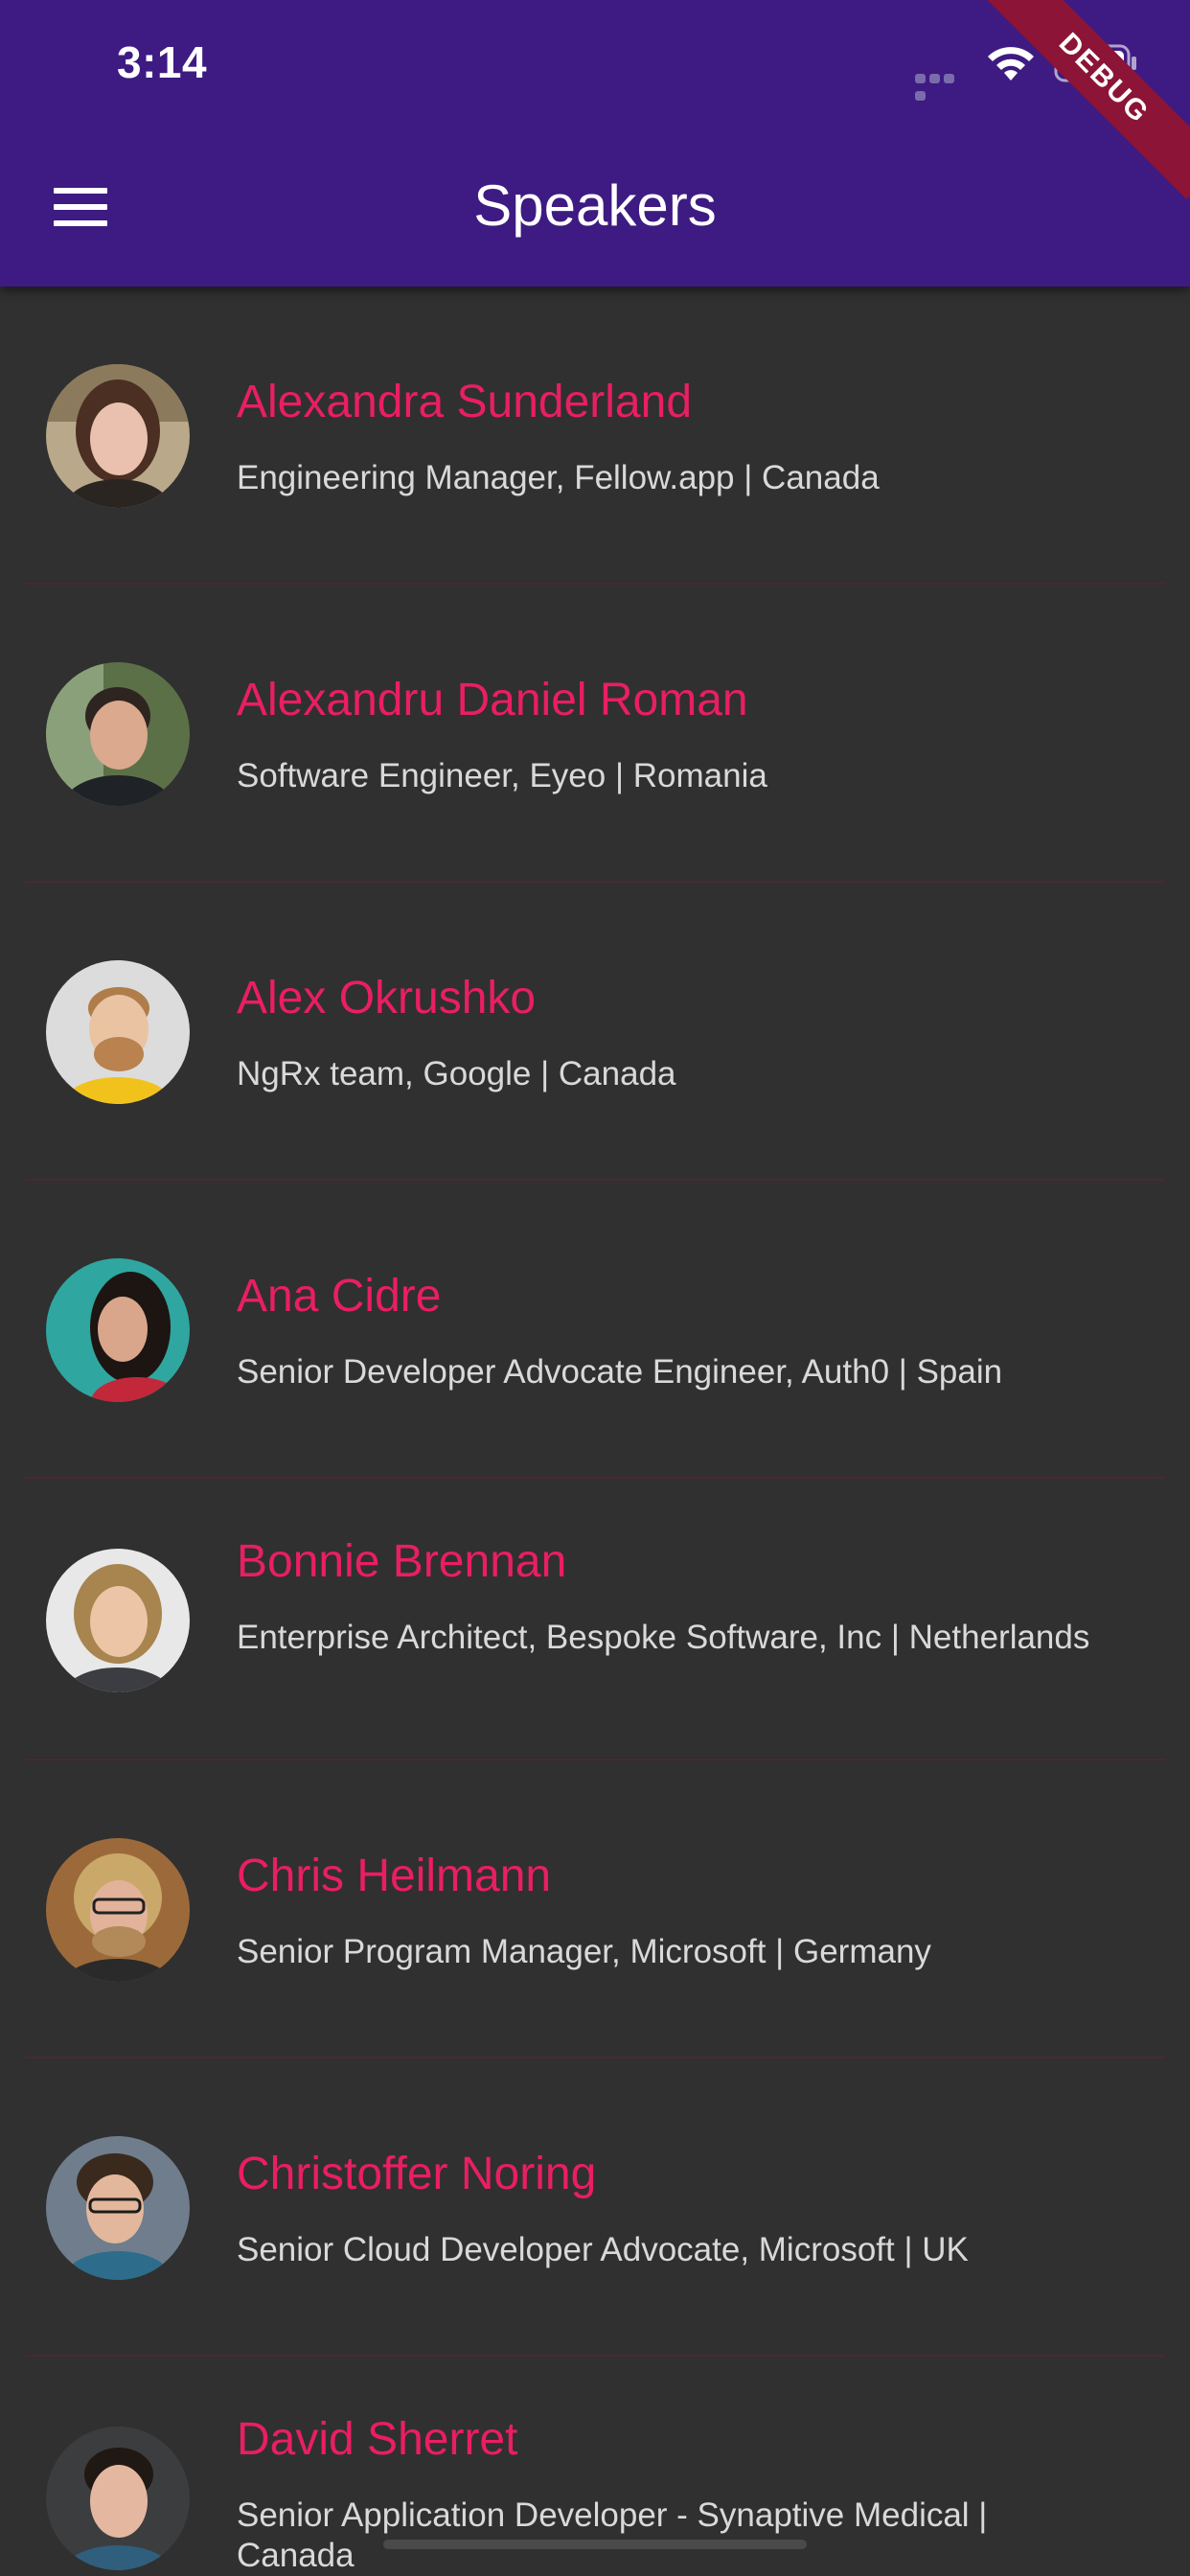  What do you see at coordinates (1095, 63) in the screenshot?
I see `battery-icon` at bounding box center [1095, 63].